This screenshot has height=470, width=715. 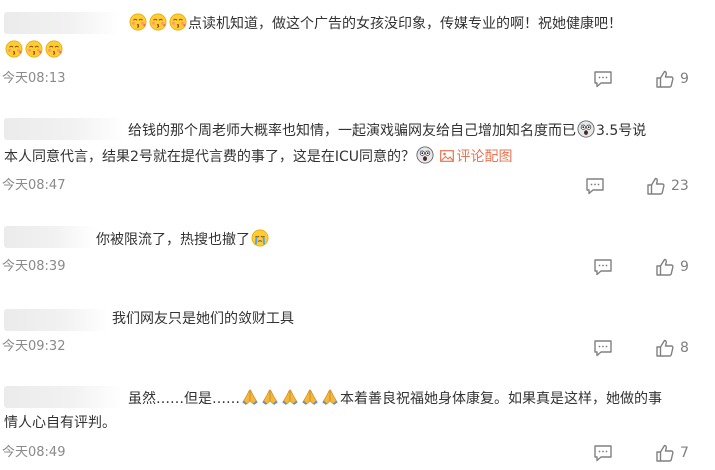 I want to click on like-button: 8, so click(x=672, y=348).